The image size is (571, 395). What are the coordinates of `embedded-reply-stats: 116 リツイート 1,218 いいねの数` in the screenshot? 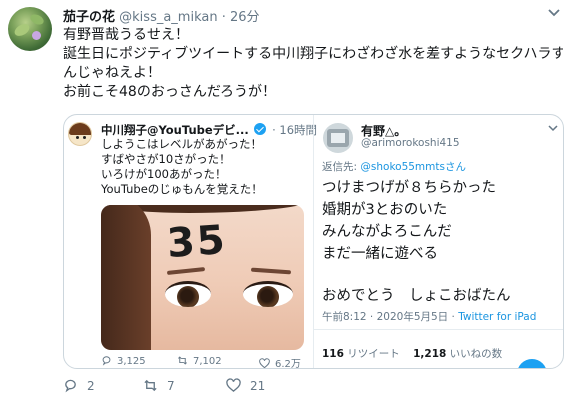 It's located at (412, 353).